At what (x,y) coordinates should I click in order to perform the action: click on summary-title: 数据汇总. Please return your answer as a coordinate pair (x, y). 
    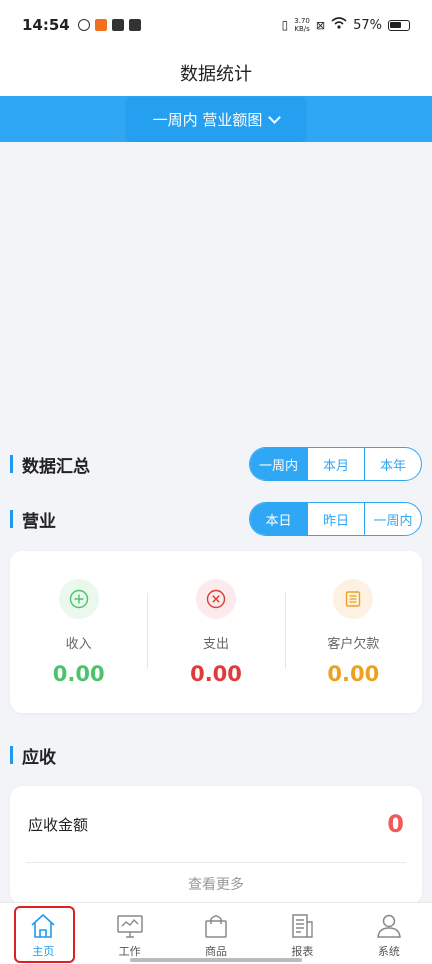
    Looking at the image, I should click on (56, 466).